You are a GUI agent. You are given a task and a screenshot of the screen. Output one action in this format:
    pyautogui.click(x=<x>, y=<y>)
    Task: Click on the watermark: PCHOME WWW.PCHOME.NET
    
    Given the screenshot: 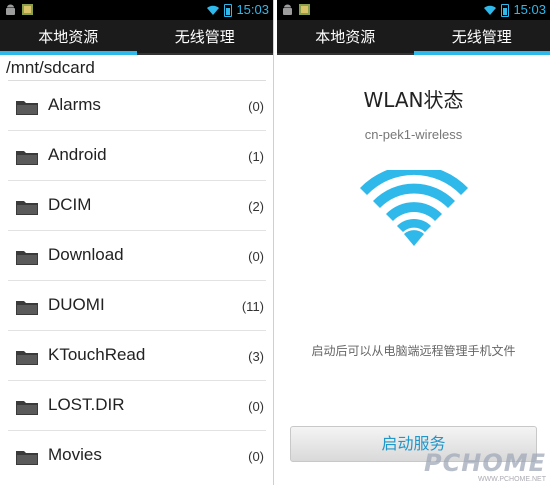 What is the action you would take?
    pyautogui.click(x=485, y=466)
    